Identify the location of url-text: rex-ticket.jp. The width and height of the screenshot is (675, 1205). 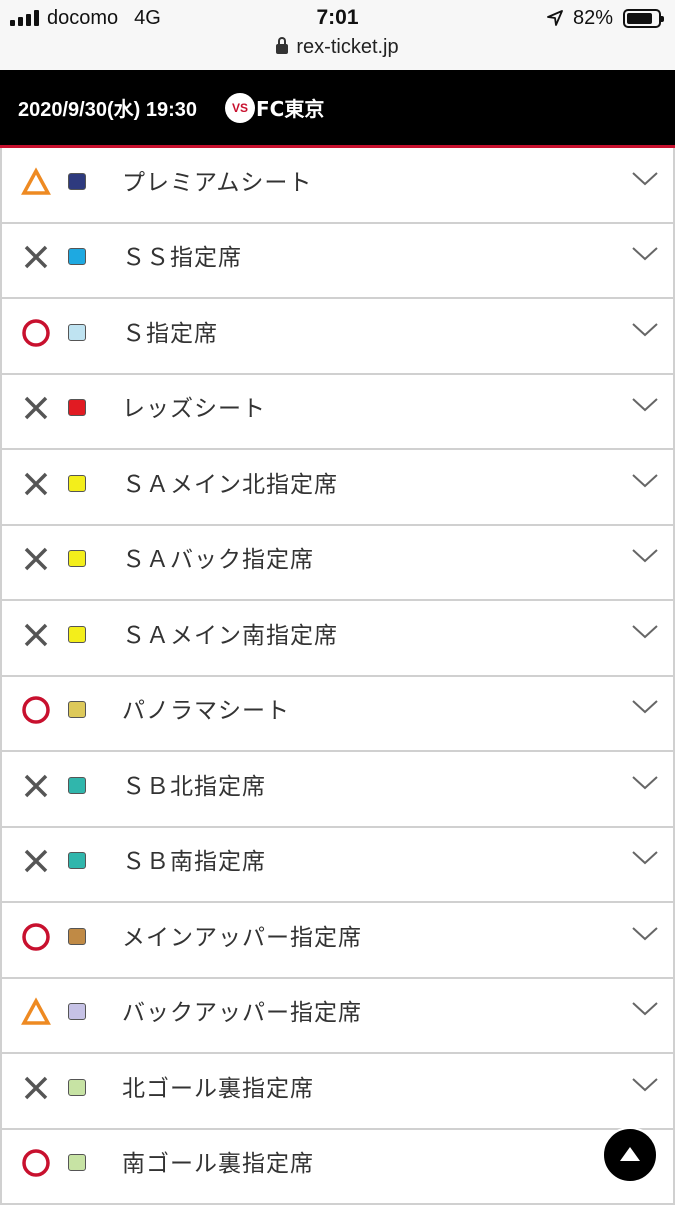
(347, 47).